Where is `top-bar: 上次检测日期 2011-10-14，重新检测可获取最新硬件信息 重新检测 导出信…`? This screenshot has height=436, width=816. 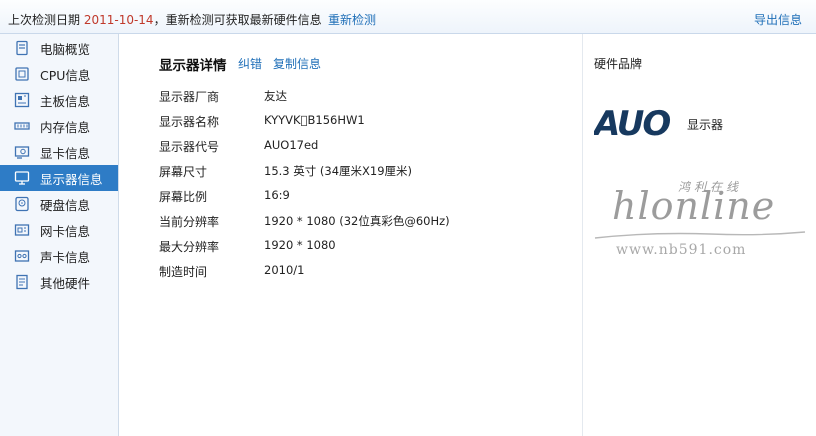
top-bar: 上次检测日期 2011-10-14，重新检测可获取最新硬件信息 重新检测 导出信… is located at coordinates (408, 17).